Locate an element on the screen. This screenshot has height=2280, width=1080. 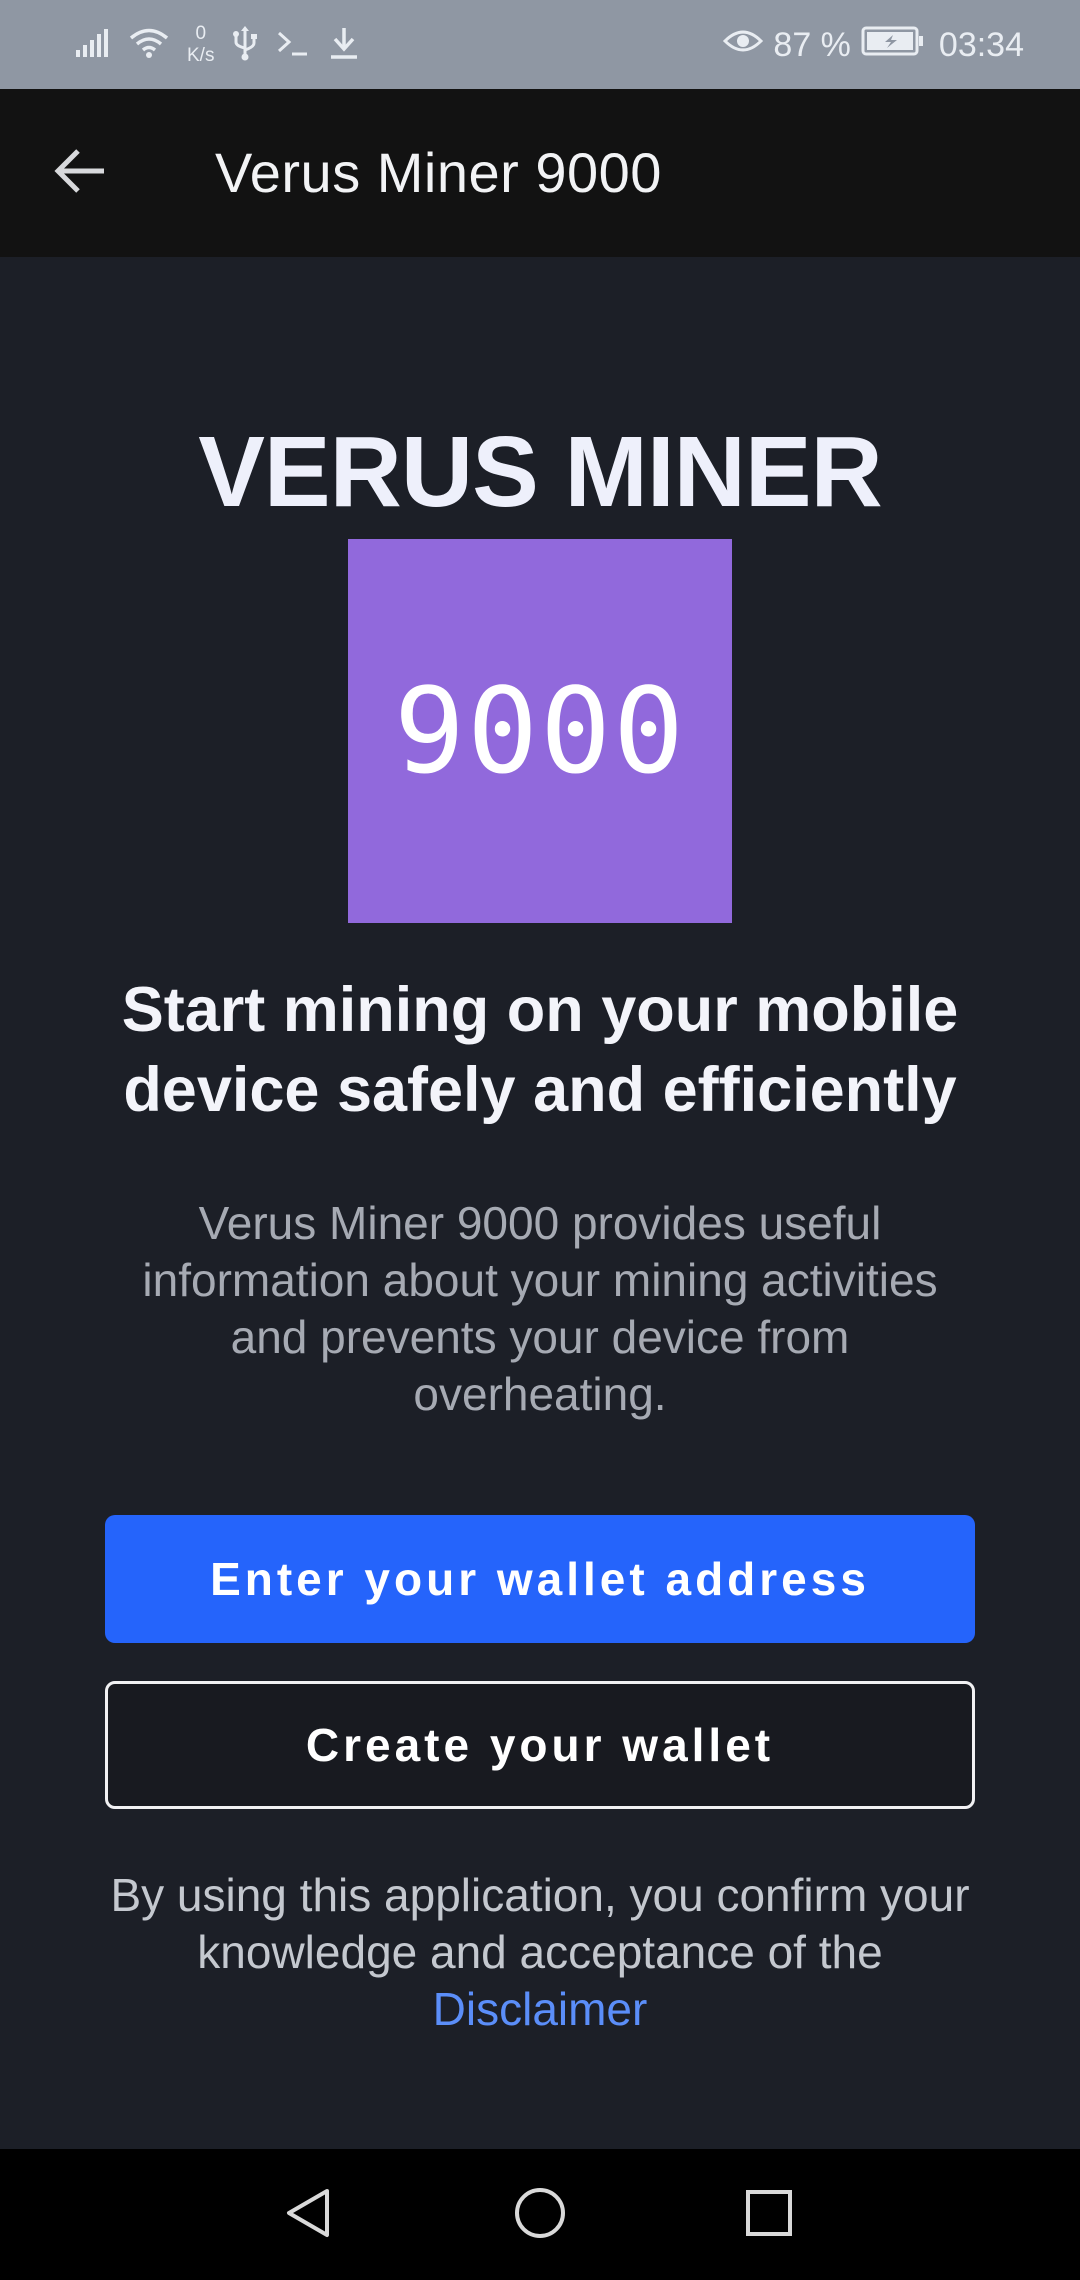
hero-title: VERUS MINER is located at coordinates (540, 472).